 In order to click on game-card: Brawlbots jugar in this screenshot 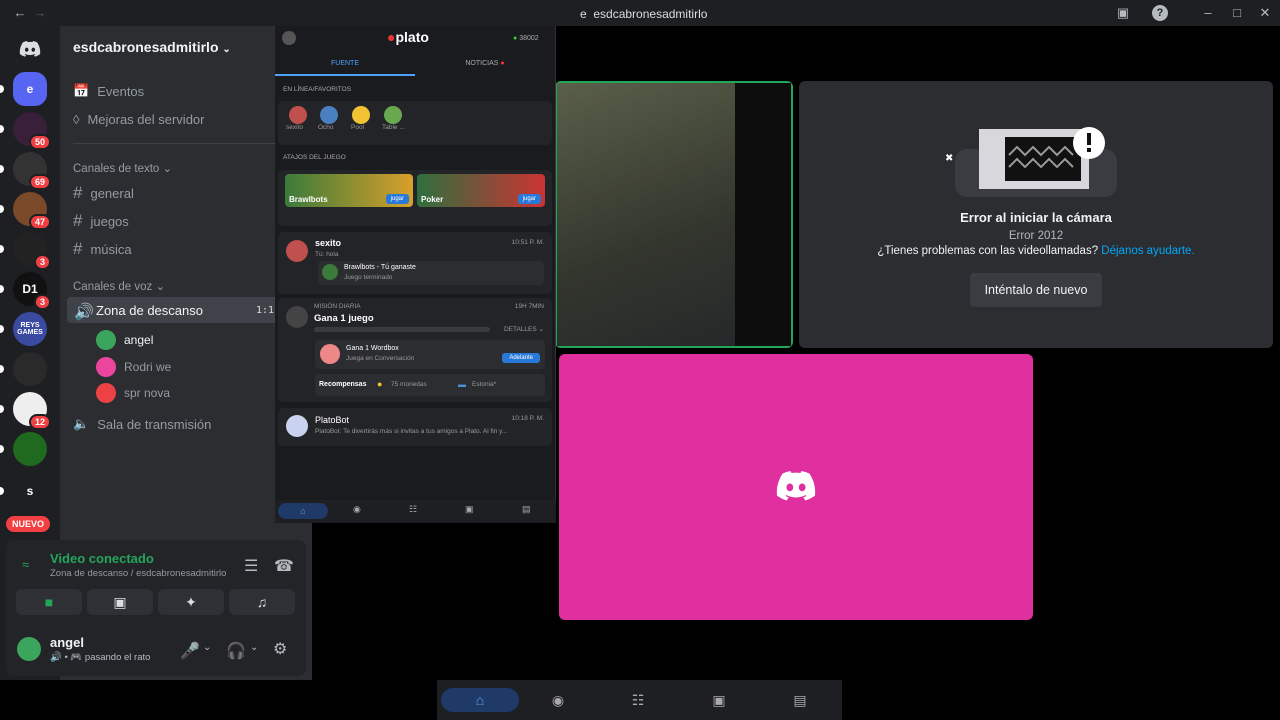, I will do `click(349, 190)`.